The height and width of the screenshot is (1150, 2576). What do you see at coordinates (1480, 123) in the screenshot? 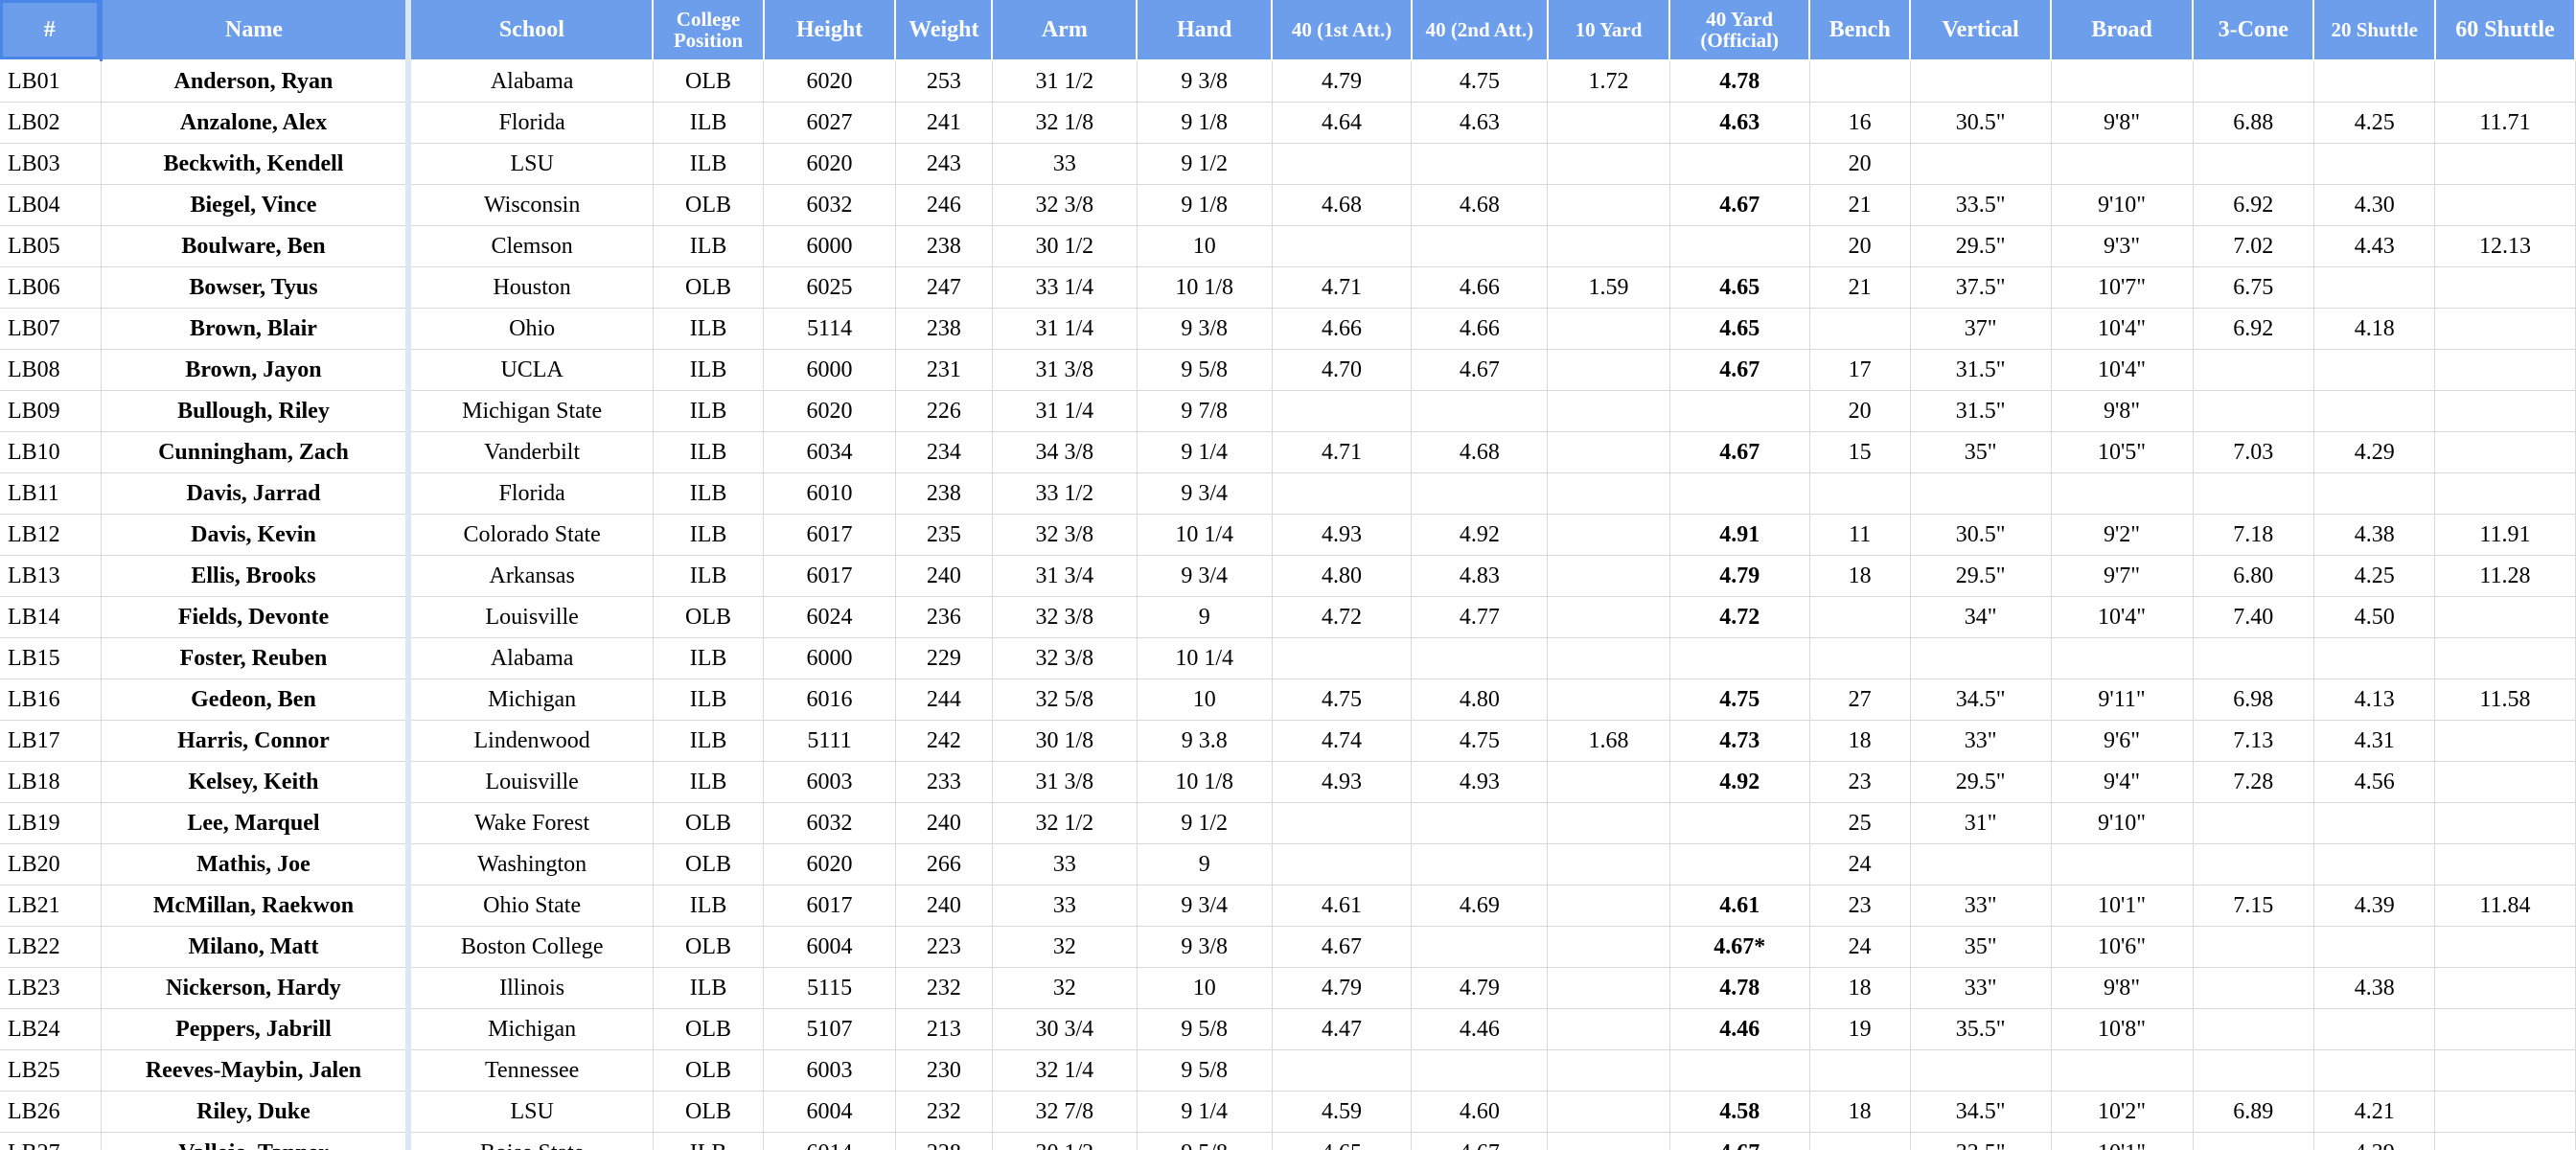
I see `cell-forty-second: 4.63` at bounding box center [1480, 123].